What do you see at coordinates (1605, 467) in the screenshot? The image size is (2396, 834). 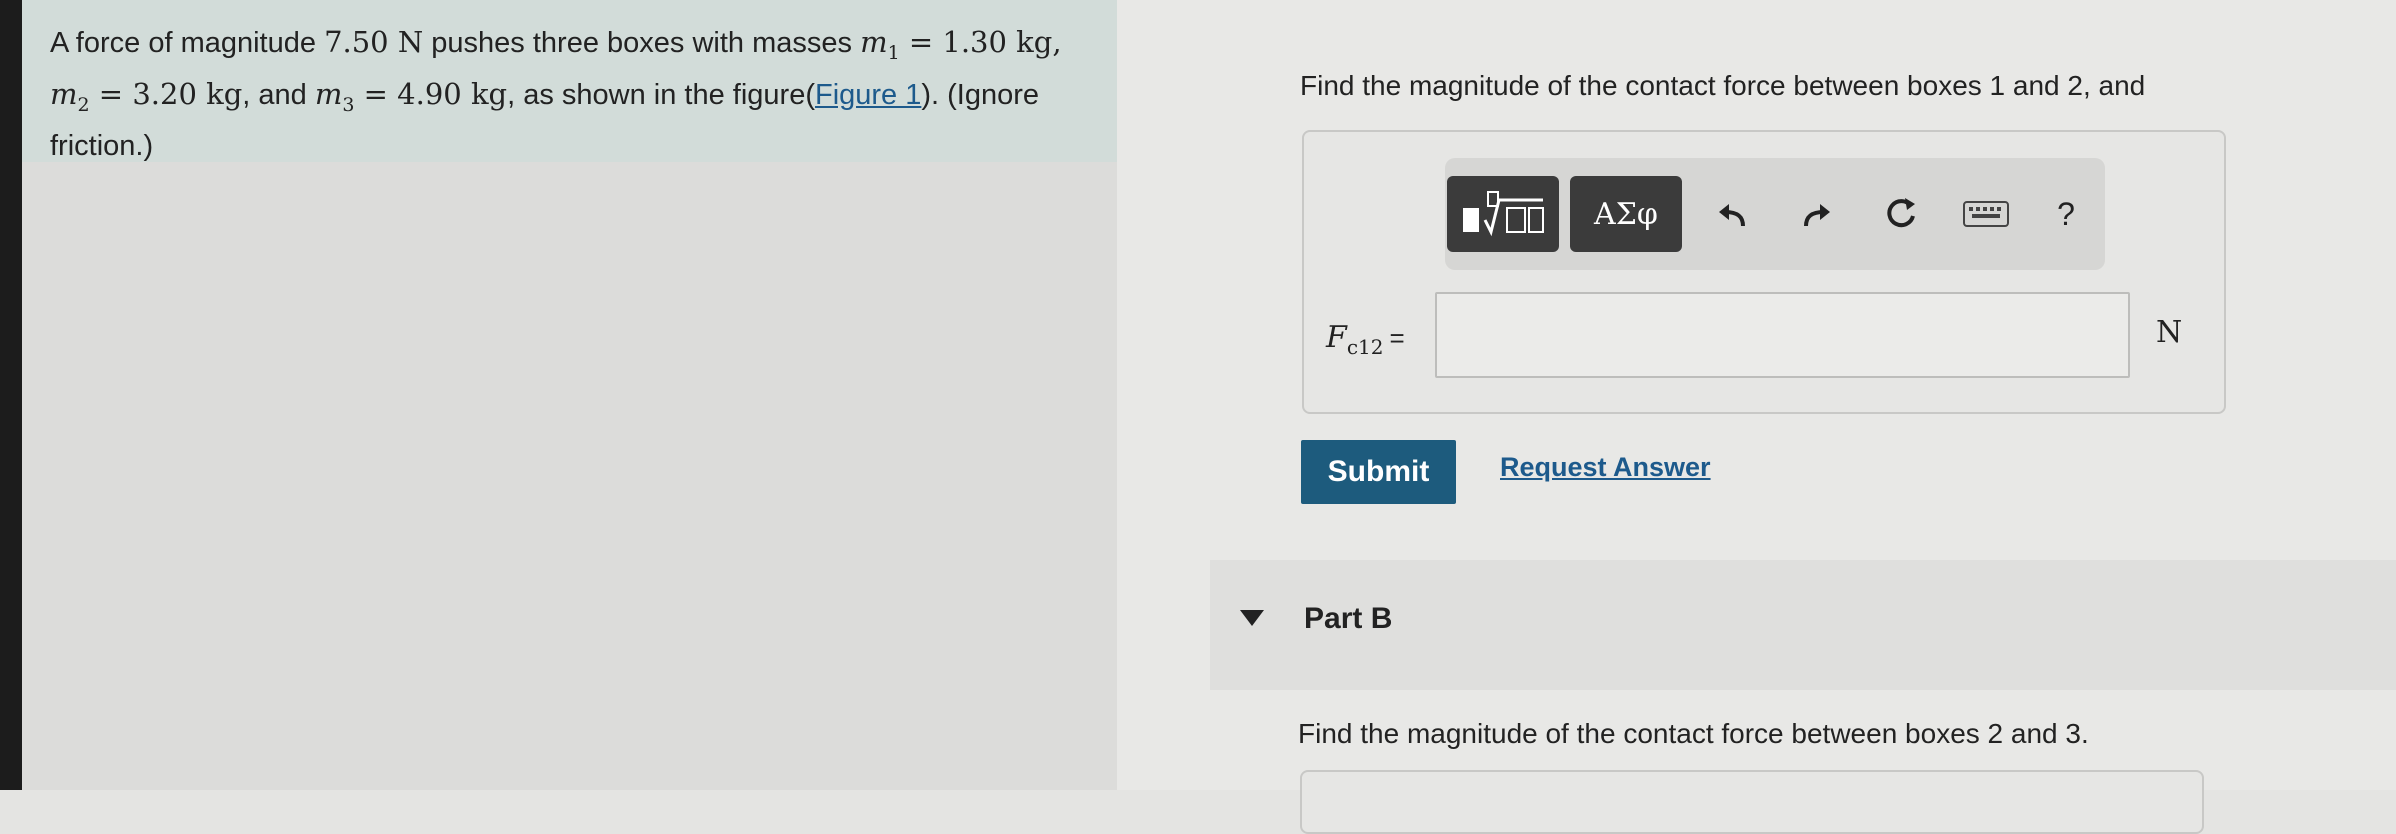 I see `request-answer-link: Request Answer` at bounding box center [1605, 467].